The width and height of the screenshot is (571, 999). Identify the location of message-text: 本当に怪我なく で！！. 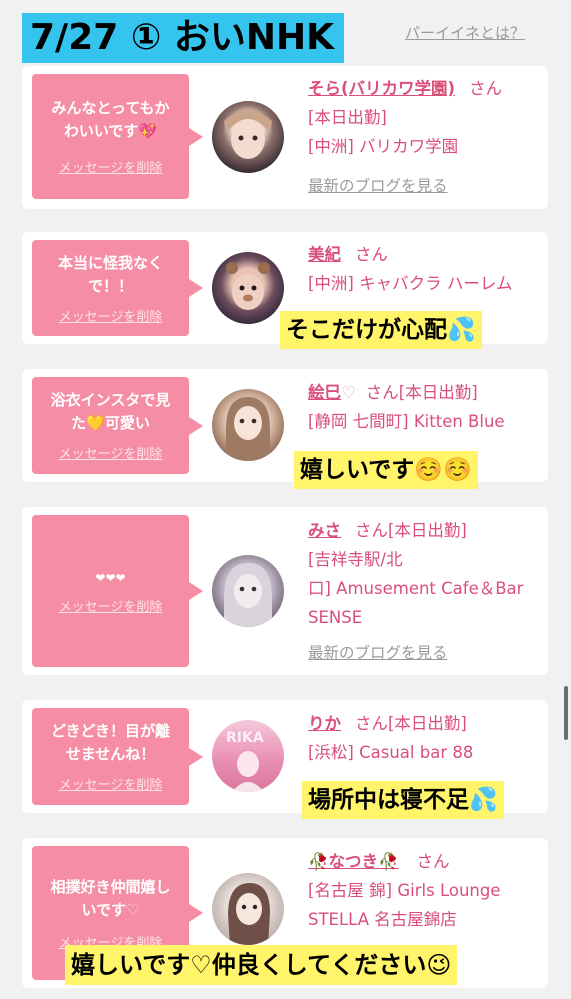
(110, 274).